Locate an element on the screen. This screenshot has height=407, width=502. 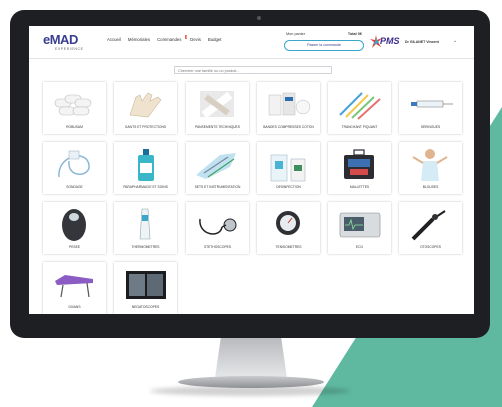
bottle-icon is located at coordinates (146, 165).